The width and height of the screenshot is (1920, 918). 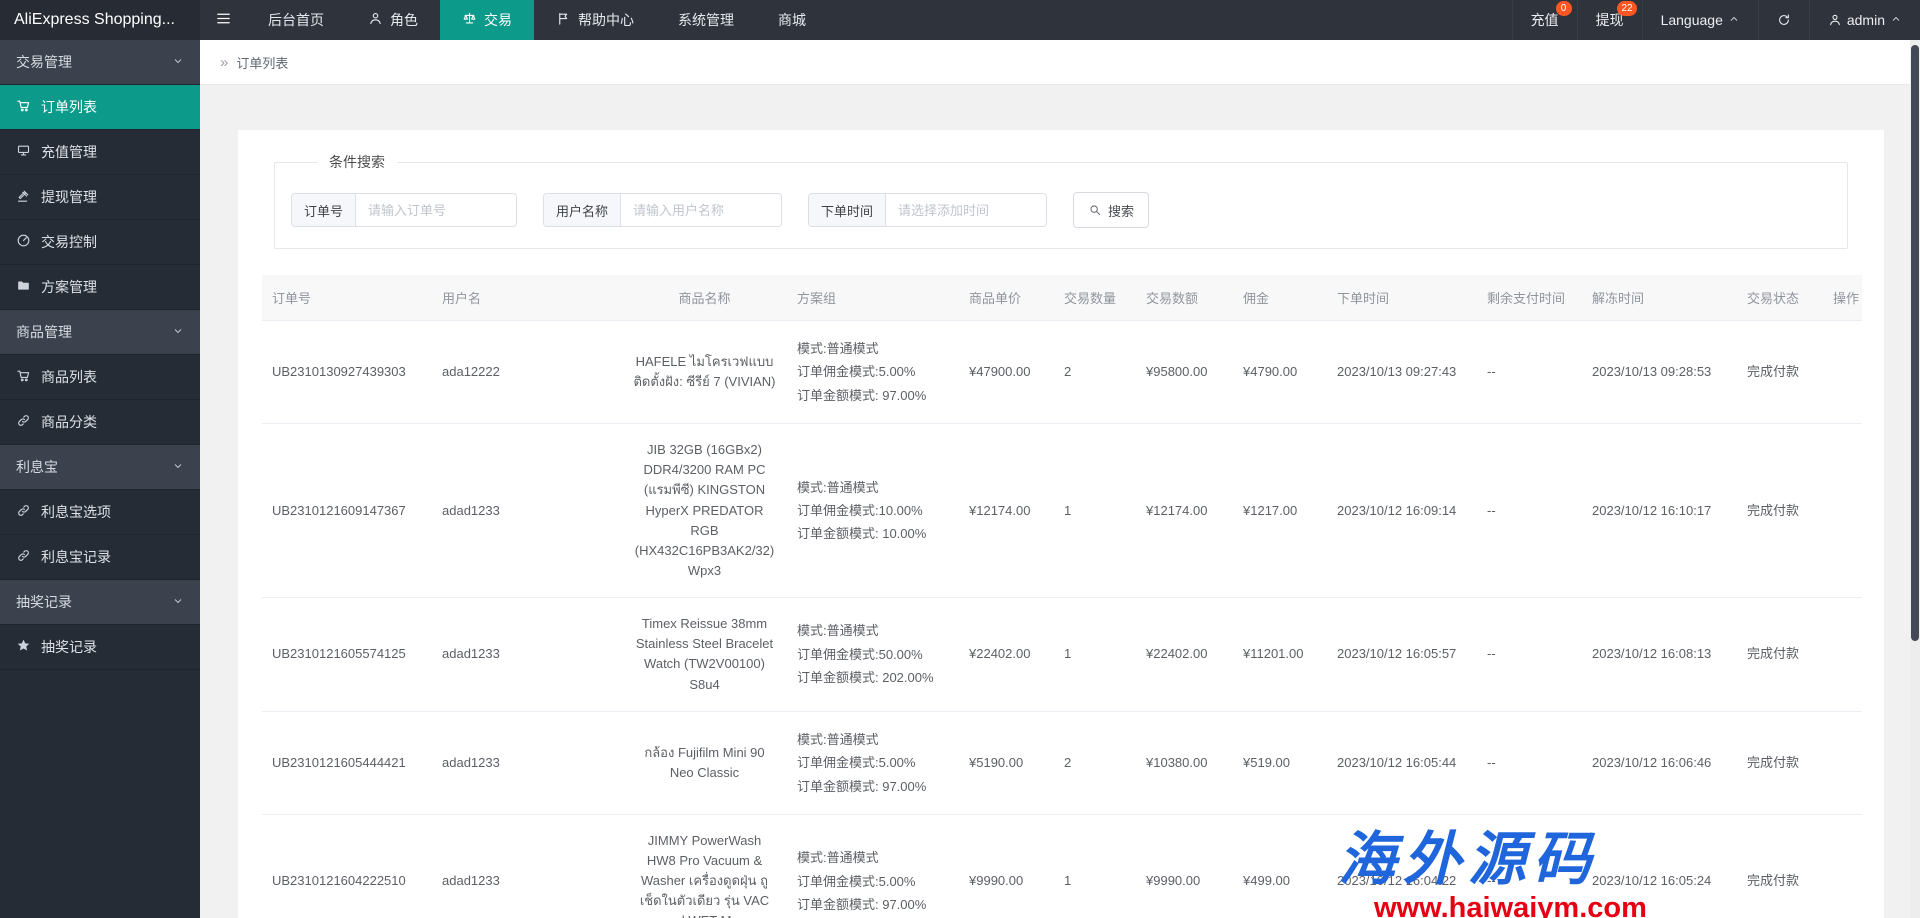 What do you see at coordinates (966, 210) in the screenshot?
I see `order-time-input` at bounding box center [966, 210].